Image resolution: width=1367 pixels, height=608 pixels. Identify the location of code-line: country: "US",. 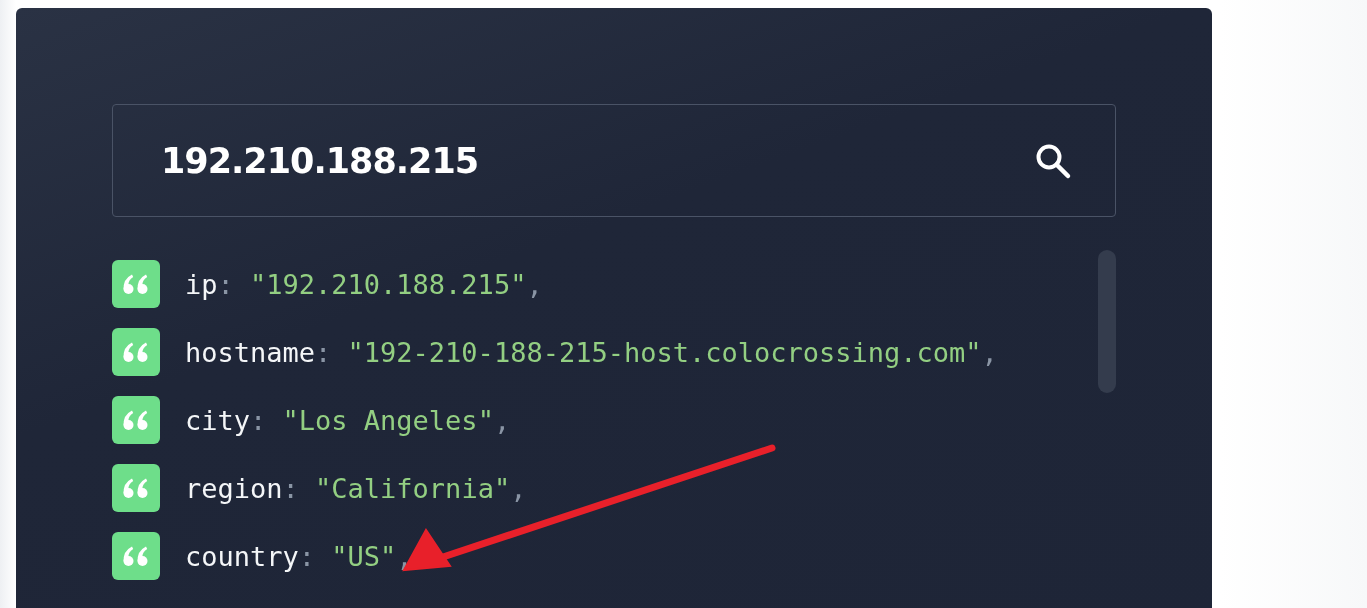
(299, 556).